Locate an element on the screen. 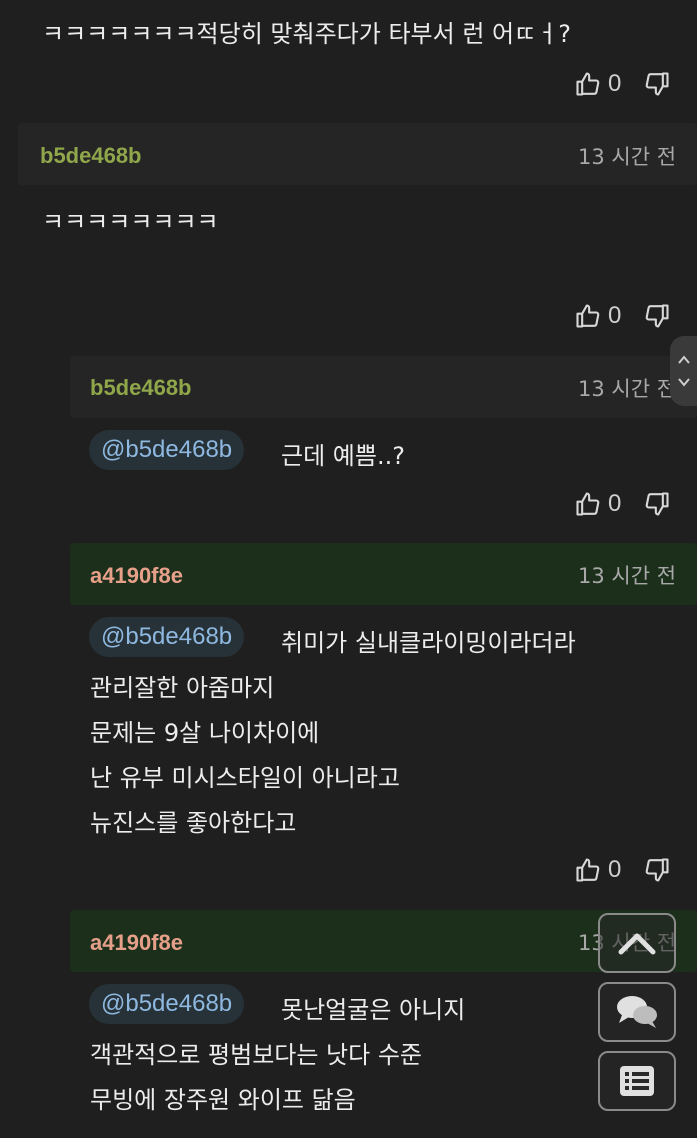  comment-text: 근데 예쁨..? is located at coordinates (343, 456).